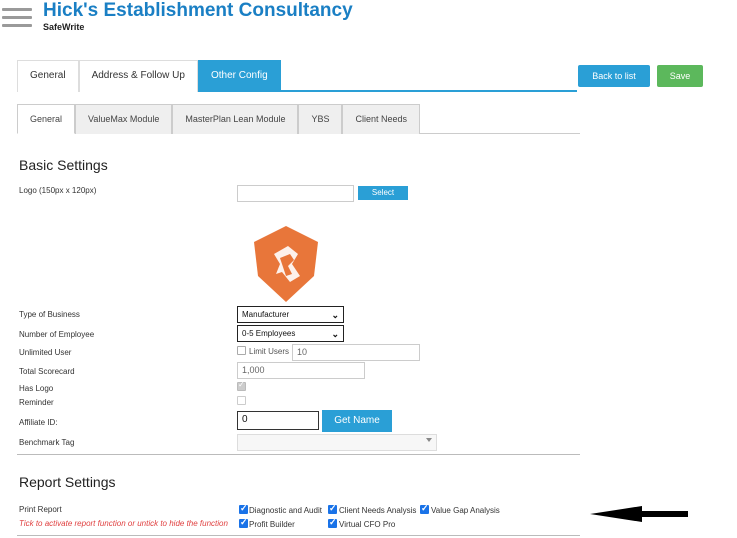 Image resolution: width=737 pixels, height=538 pixels. What do you see at coordinates (301, 370) in the screenshot?
I see `total-scorecard-input: 1,000` at bounding box center [301, 370].